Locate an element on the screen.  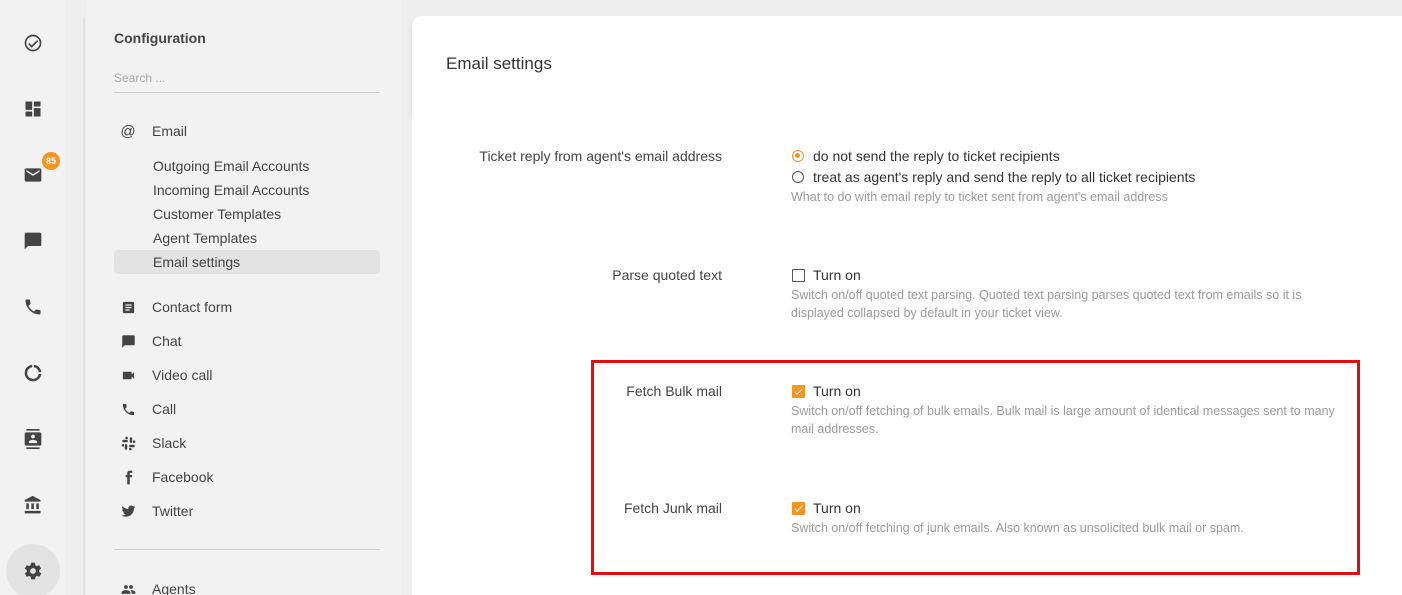
reports-icon is located at coordinates (33, 373).